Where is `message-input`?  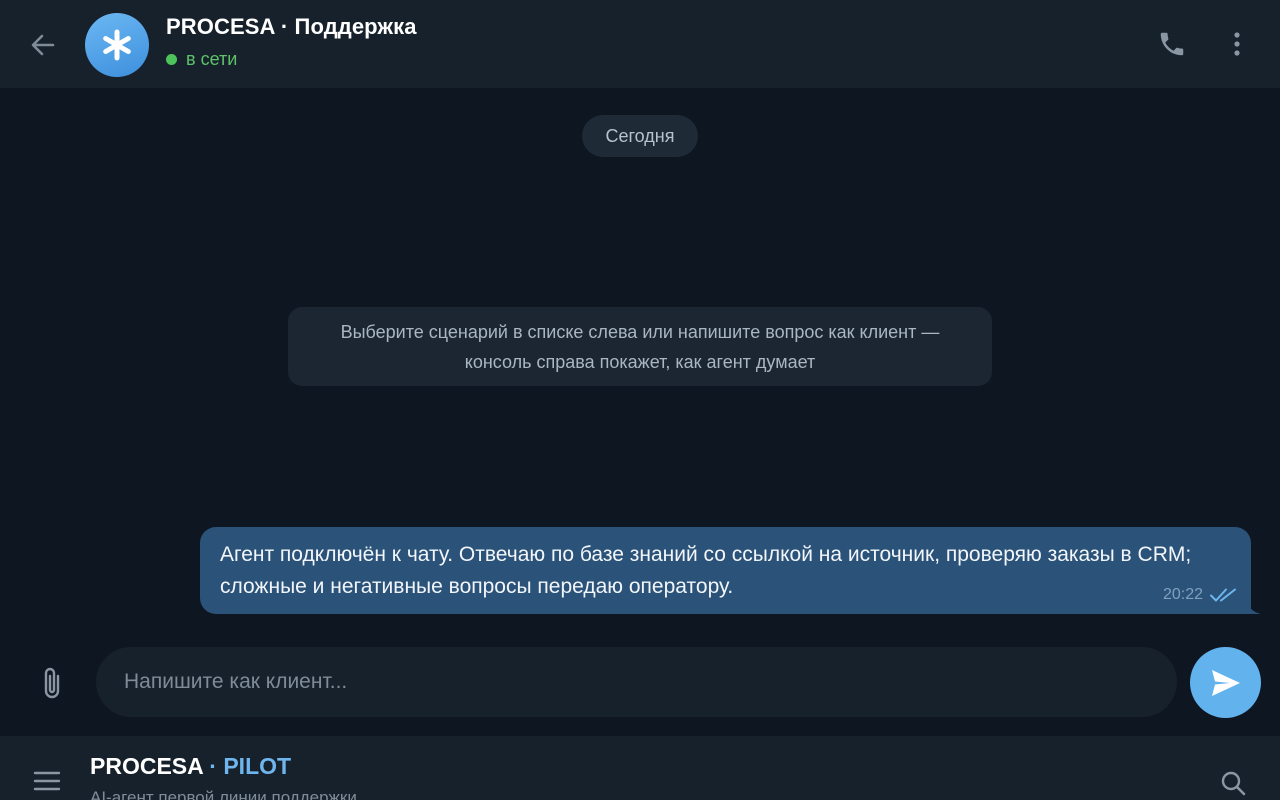
message-input is located at coordinates (636, 682).